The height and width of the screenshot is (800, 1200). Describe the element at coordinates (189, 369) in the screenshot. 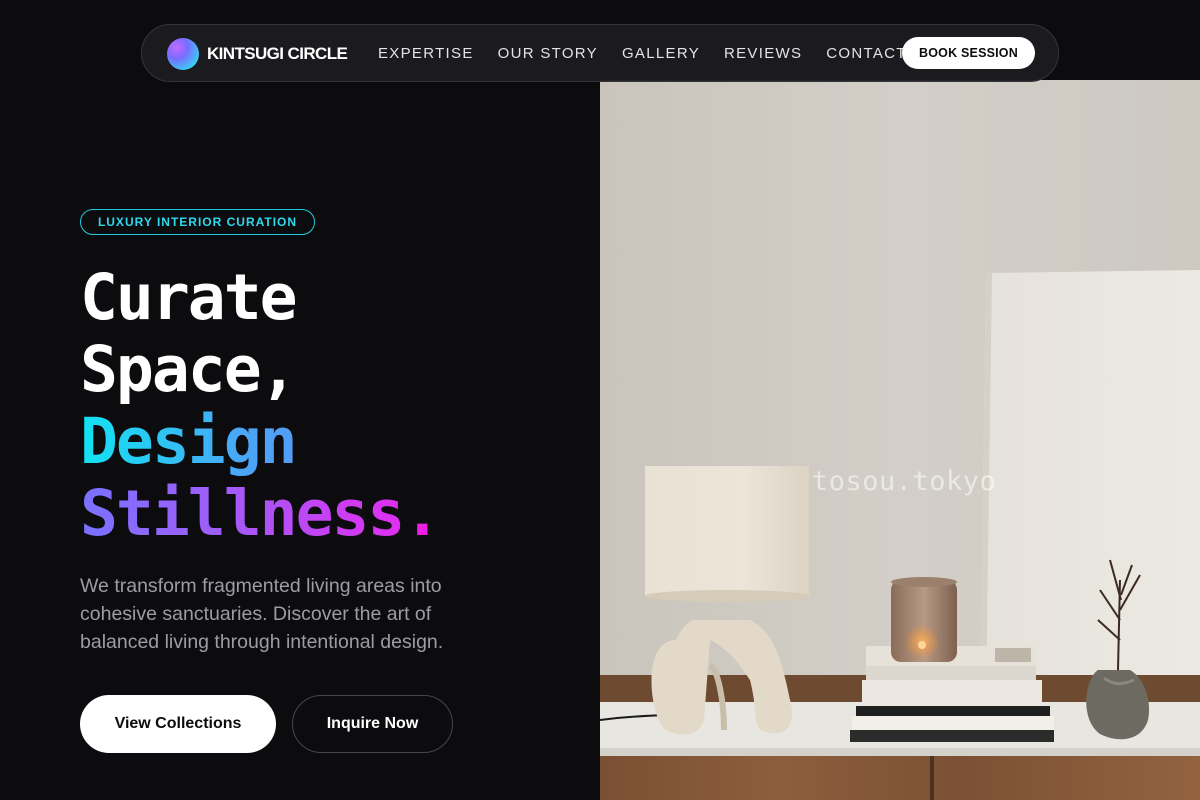

I see `headline-line-2: Space,` at that location.